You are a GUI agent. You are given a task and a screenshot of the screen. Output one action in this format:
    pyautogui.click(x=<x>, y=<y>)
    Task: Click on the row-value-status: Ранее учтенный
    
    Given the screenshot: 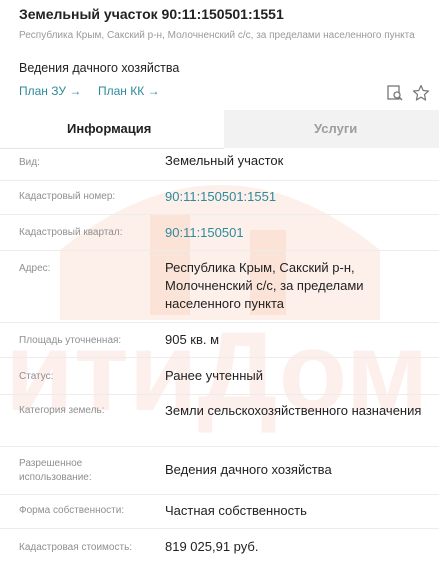 What is the action you would take?
    pyautogui.click(x=214, y=375)
    